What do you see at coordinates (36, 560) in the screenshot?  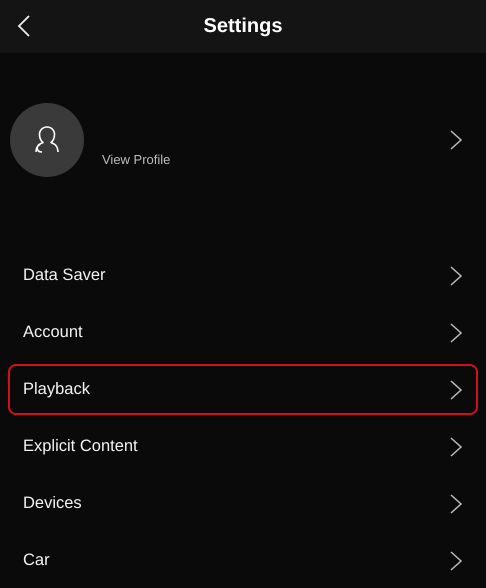 I see `item-label: Car` at bounding box center [36, 560].